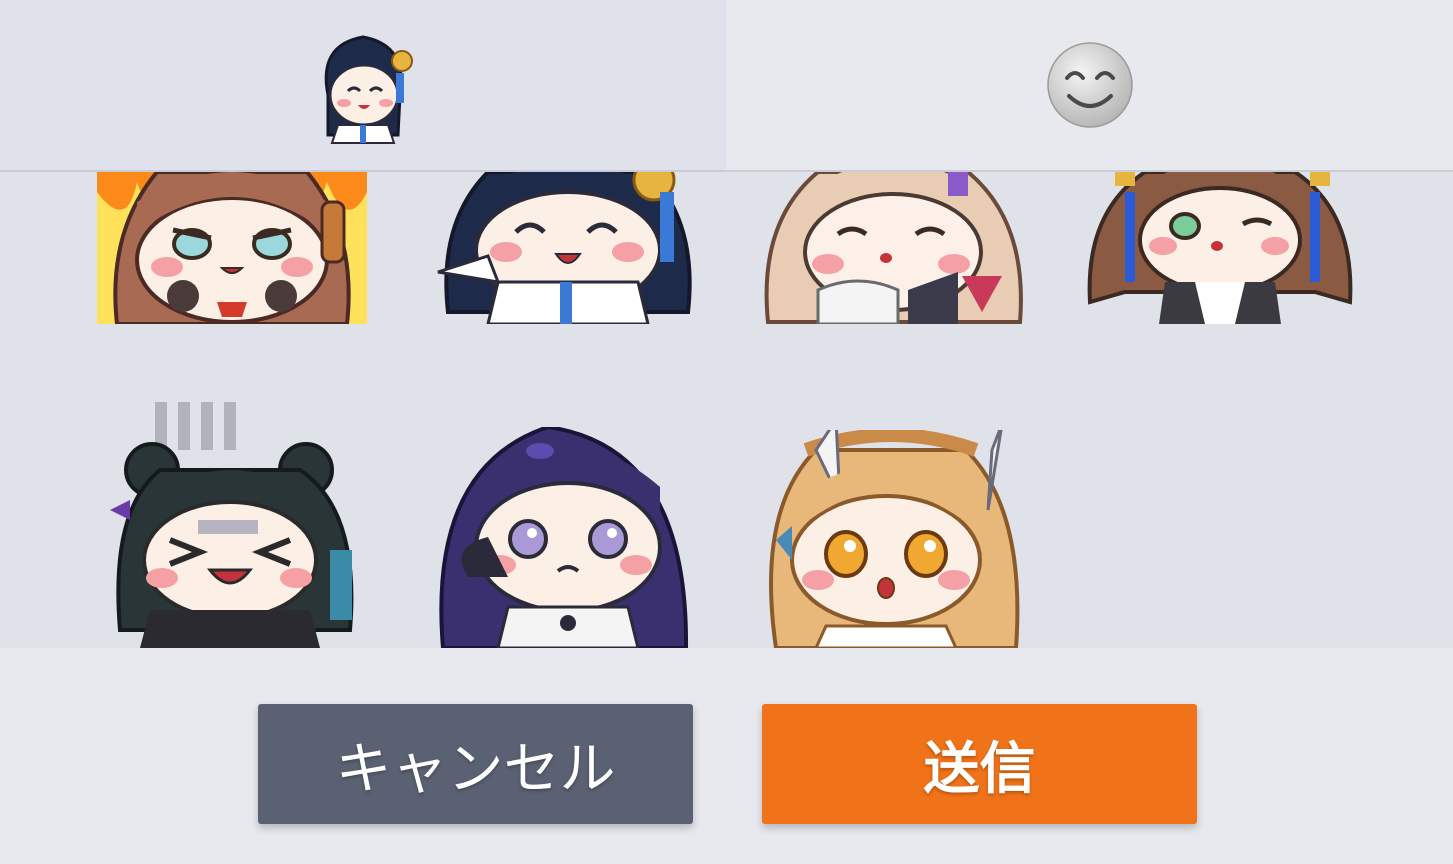 The width and height of the screenshot is (1453, 864). Describe the element at coordinates (475, 764) in the screenshot. I see `cancel-button: キャンセル` at that location.